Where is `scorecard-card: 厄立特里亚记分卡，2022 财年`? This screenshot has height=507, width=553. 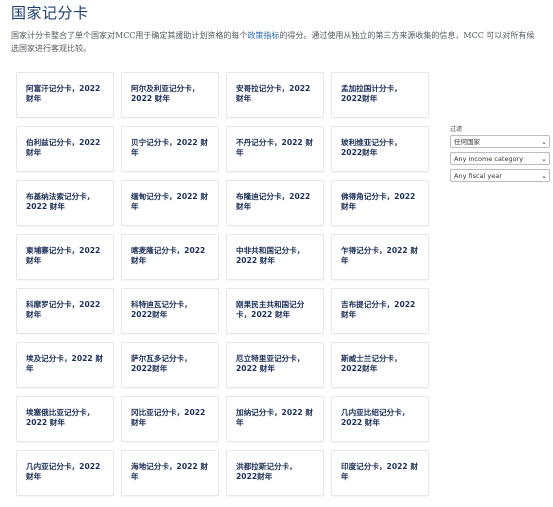 scorecard-card: 厄立特里亚记分卡，2022 财年 is located at coordinates (275, 365).